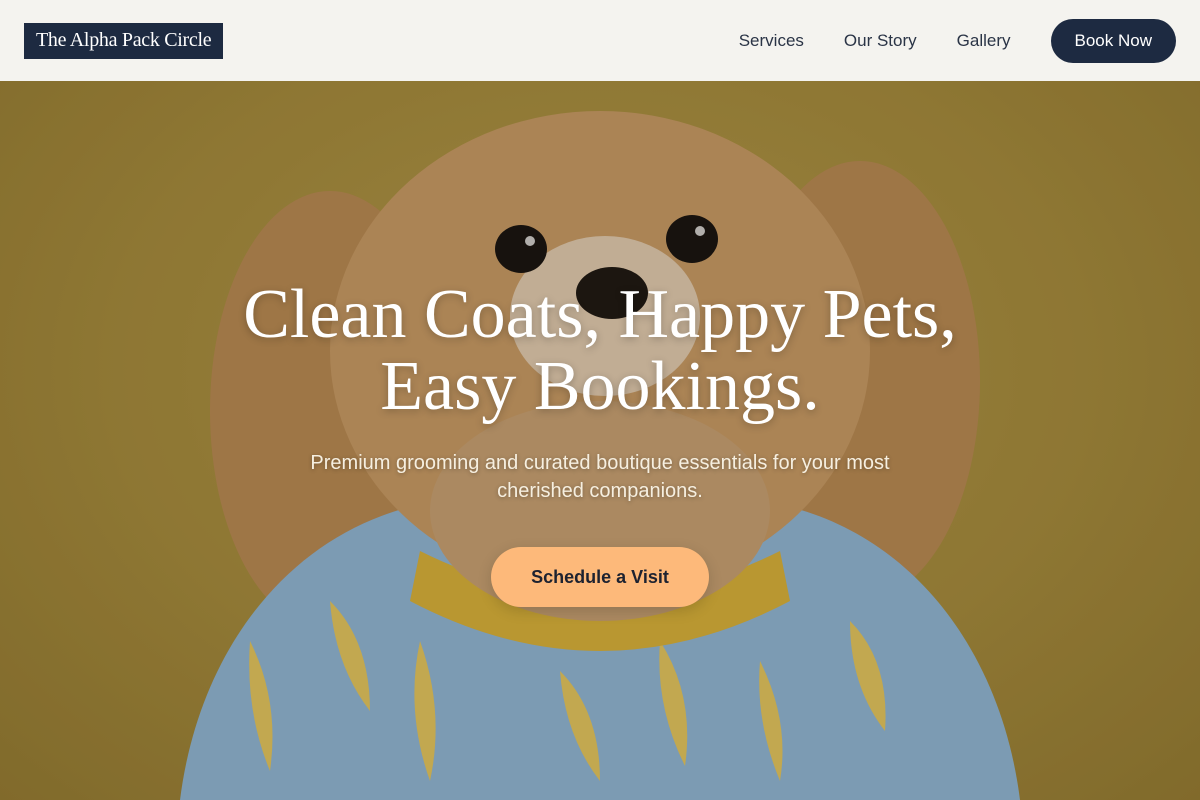  What do you see at coordinates (600, 577) in the screenshot?
I see `schedule-visit-button: Schedule a Visit` at bounding box center [600, 577].